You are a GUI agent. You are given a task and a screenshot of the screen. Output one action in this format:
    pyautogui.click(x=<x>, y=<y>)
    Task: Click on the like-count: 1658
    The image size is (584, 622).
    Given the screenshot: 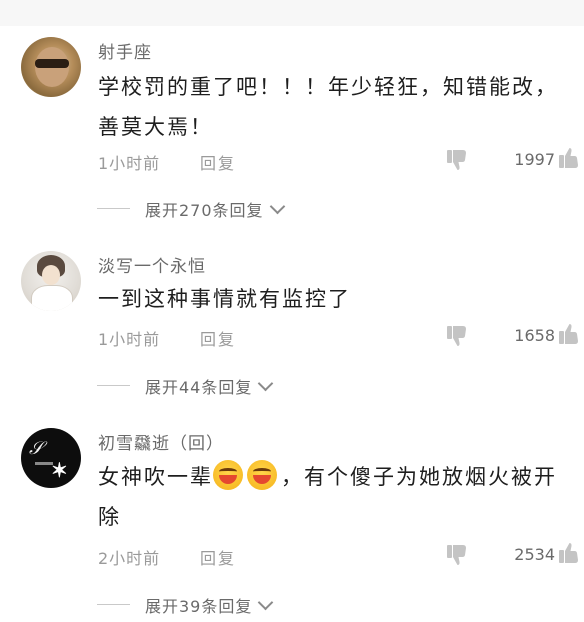 What is the action you would take?
    pyautogui.click(x=534, y=335)
    